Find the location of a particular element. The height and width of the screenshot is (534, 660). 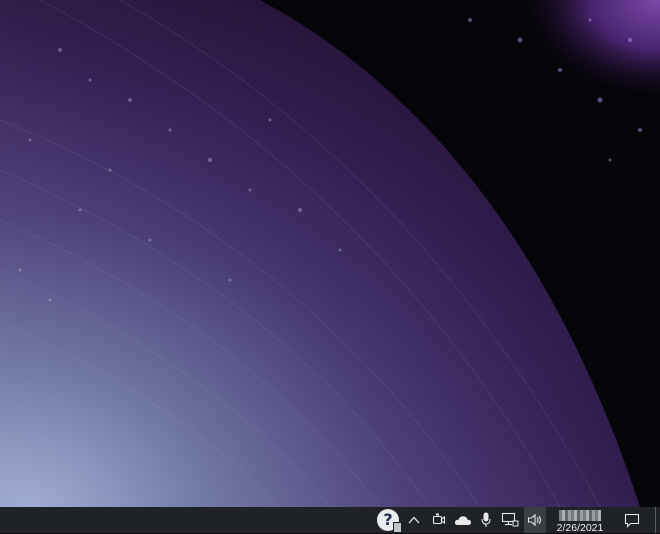

clock-date: 2/26/2021 is located at coordinates (580, 528).